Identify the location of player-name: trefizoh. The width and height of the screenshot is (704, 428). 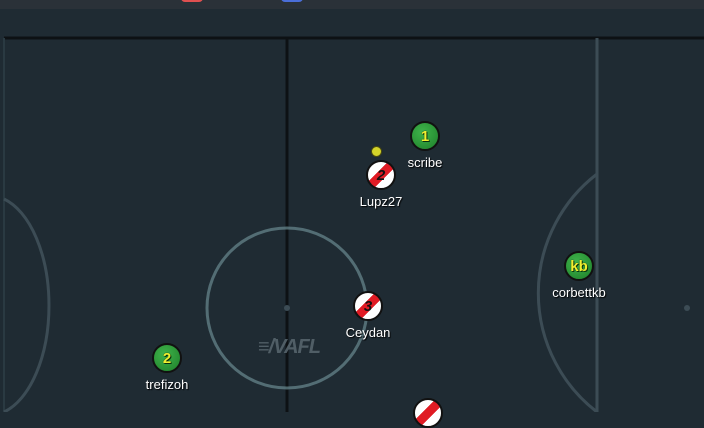
(167, 384).